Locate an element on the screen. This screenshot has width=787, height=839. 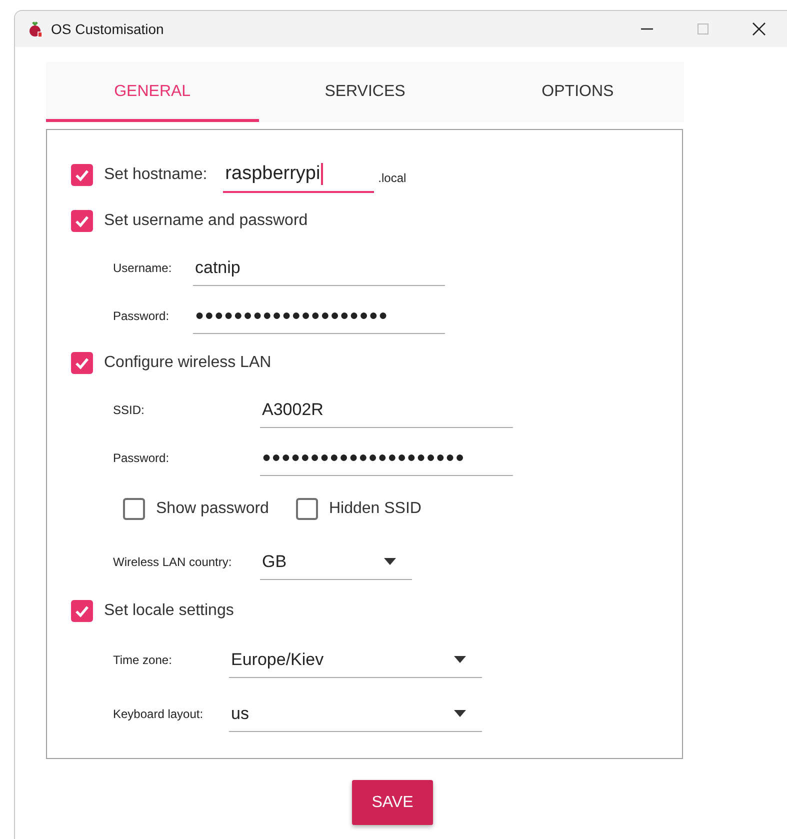
berry-icon is located at coordinates (35, 29).